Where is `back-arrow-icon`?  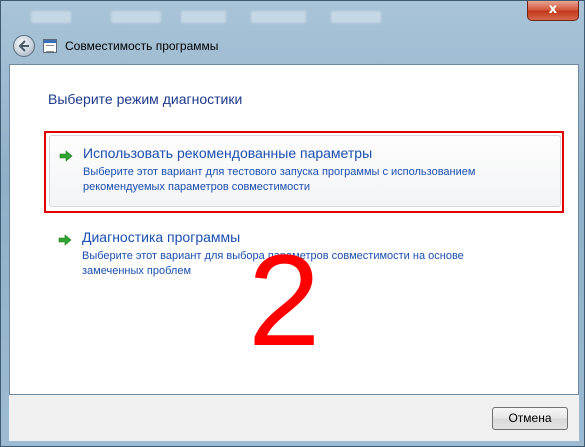
back-arrow-icon is located at coordinates (23, 46).